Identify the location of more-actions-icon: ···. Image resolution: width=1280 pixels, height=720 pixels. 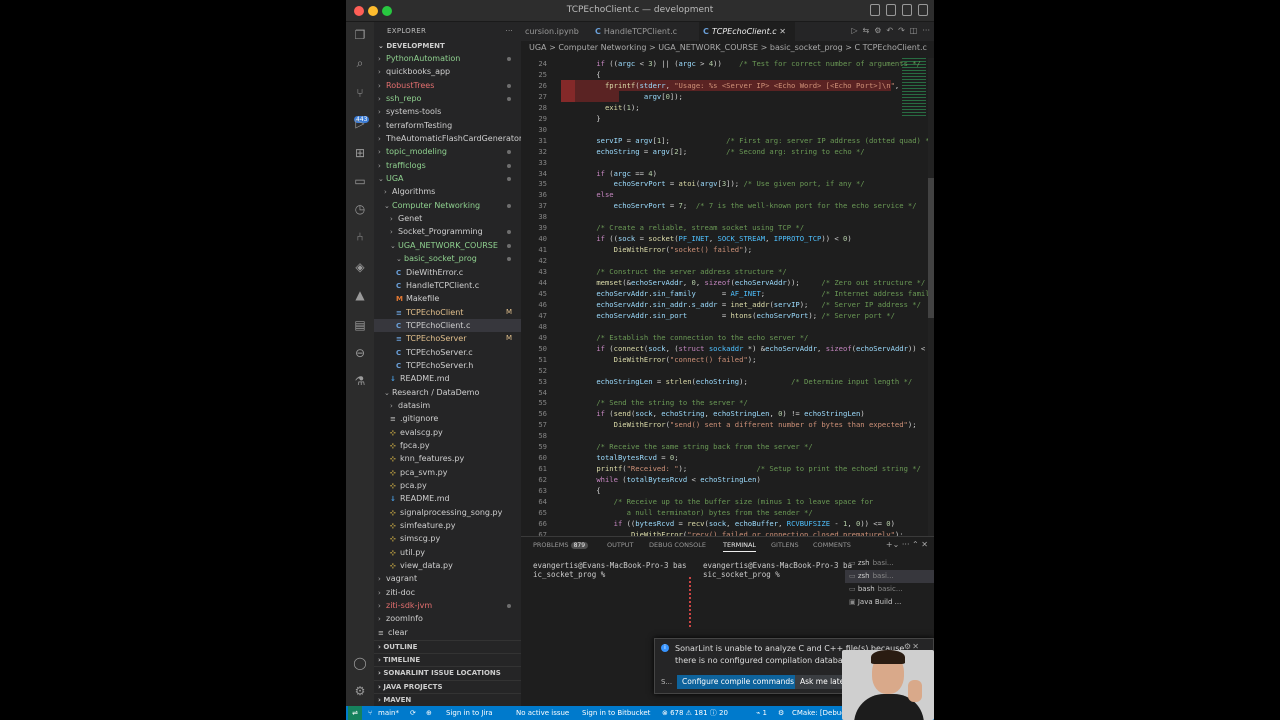
(509, 31).